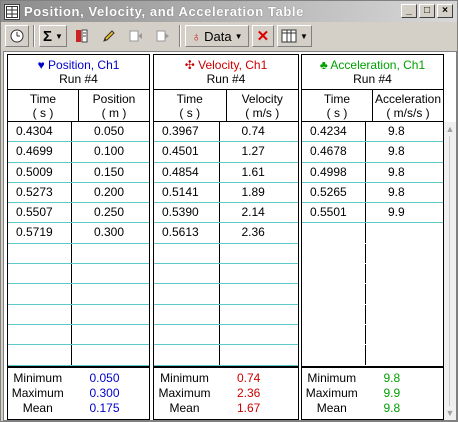  Describe the element at coordinates (372, 132) in the screenshot. I see `table-row: 0.4234 9.8` at that location.